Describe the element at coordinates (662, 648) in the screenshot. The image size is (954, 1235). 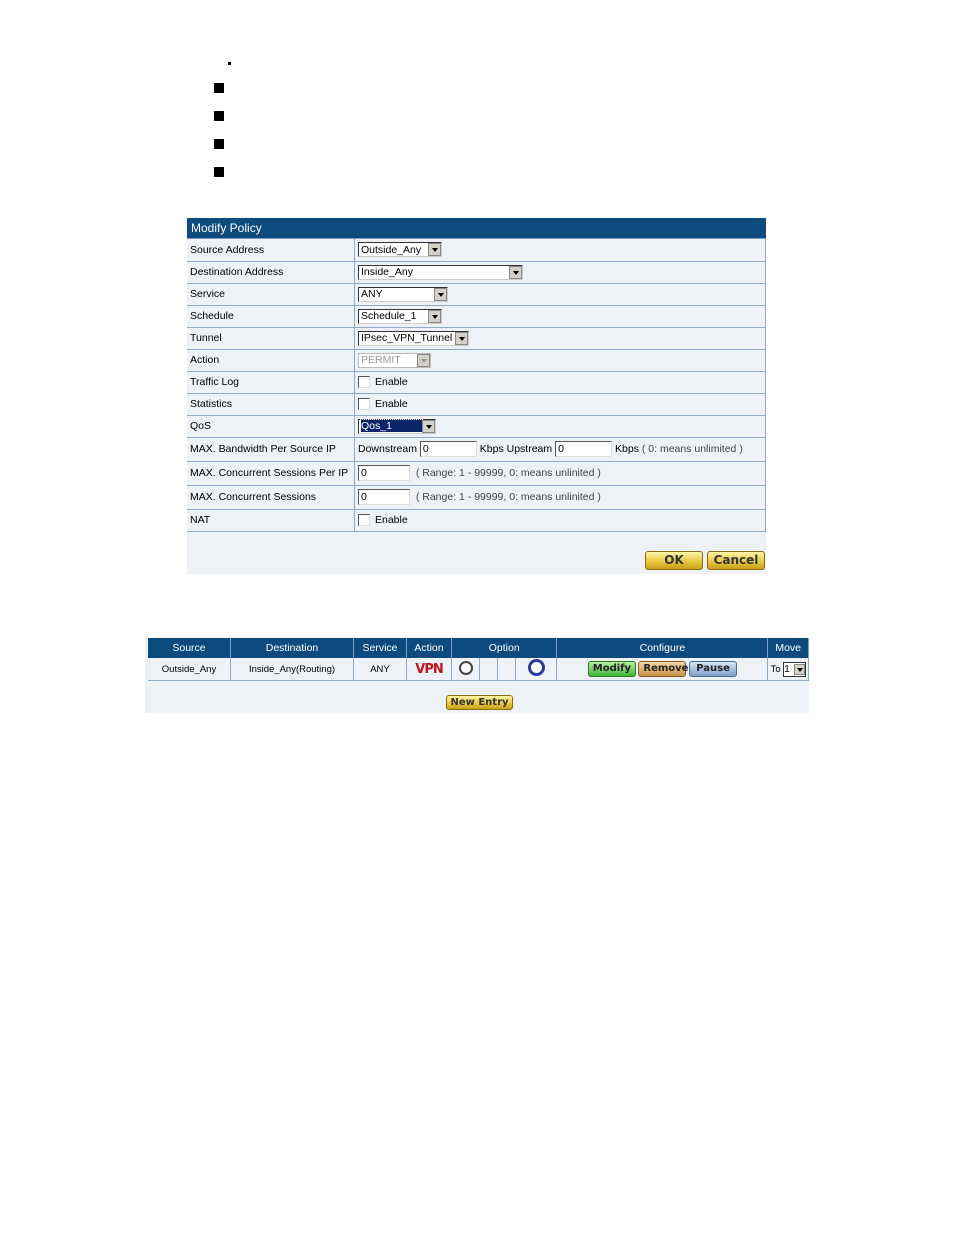
I see `header-configure: Configure` at that location.